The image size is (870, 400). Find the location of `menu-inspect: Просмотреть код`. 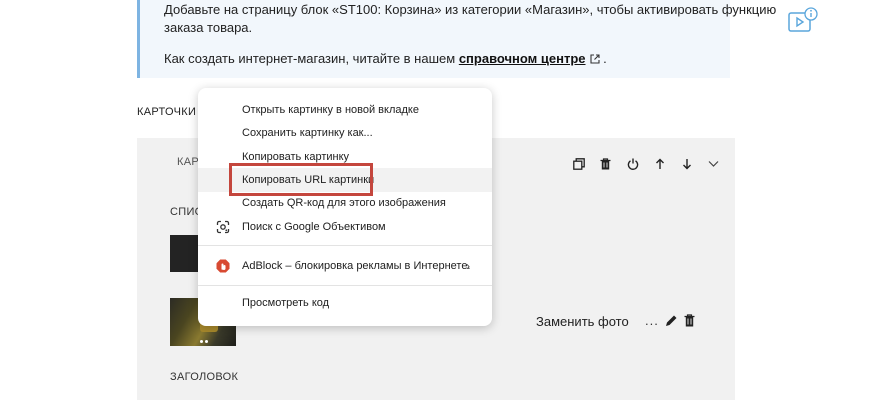

menu-inspect: Просмотреть код is located at coordinates (345, 303).